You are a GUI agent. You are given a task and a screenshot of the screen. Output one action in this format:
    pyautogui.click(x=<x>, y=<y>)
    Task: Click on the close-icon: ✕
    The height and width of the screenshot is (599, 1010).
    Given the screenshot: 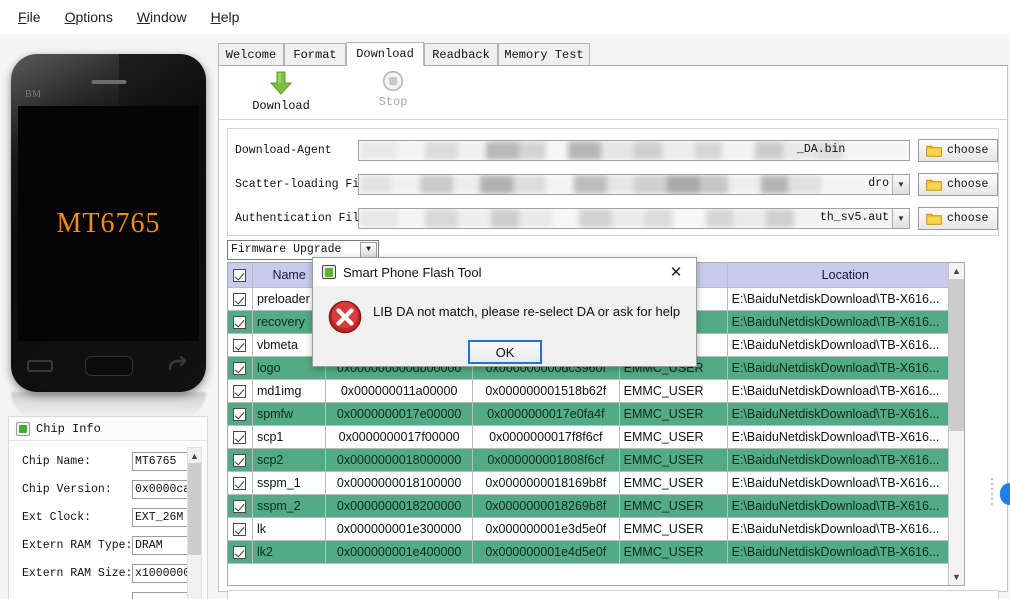 What is the action you would take?
    pyautogui.click(x=676, y=272)
    